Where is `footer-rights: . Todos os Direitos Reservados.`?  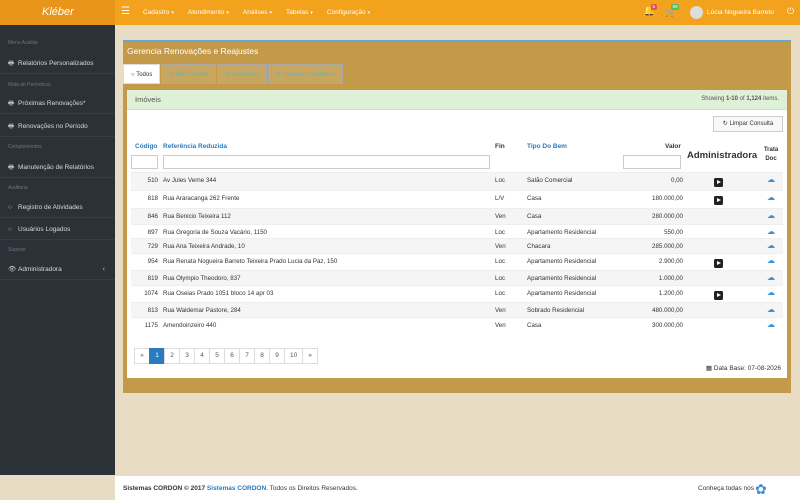
footer-rights: . Todos os Direitos Reservados. is located at coordinates (312, 488).